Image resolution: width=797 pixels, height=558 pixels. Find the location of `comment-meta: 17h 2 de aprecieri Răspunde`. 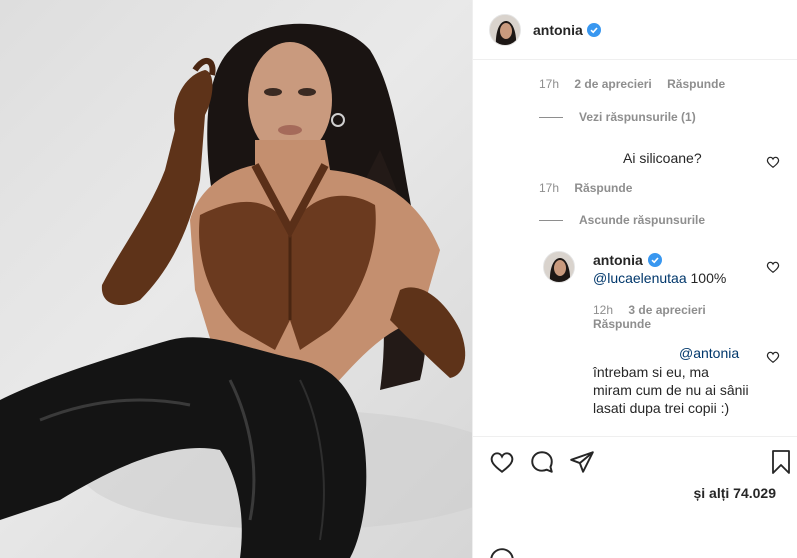

comment-meta: 17h 2 de aprecieri Răspunde is located at coordinates (638, 84).